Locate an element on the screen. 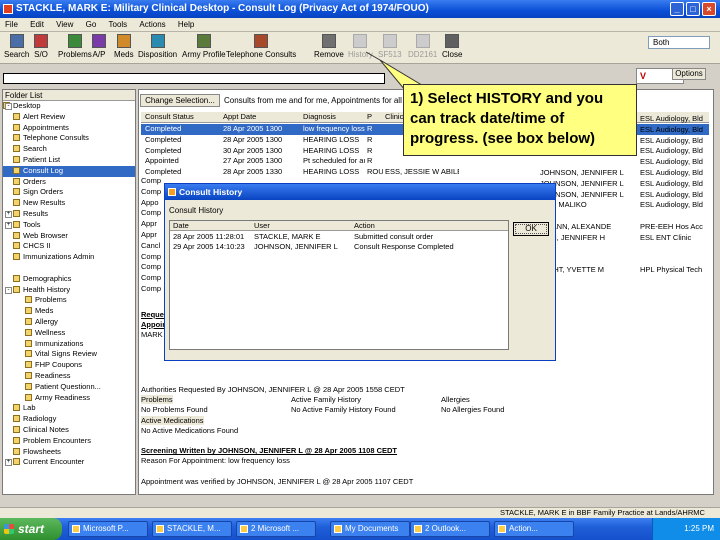 The image size is (720, 540). maximize-button: □ is located at coordinates (693, 9).